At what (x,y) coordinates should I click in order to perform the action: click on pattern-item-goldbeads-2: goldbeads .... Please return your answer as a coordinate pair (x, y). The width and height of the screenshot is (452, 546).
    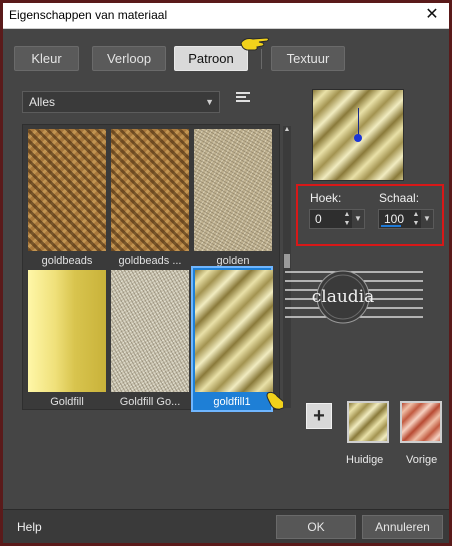
    Looking at the image, I should click on (150, 198).